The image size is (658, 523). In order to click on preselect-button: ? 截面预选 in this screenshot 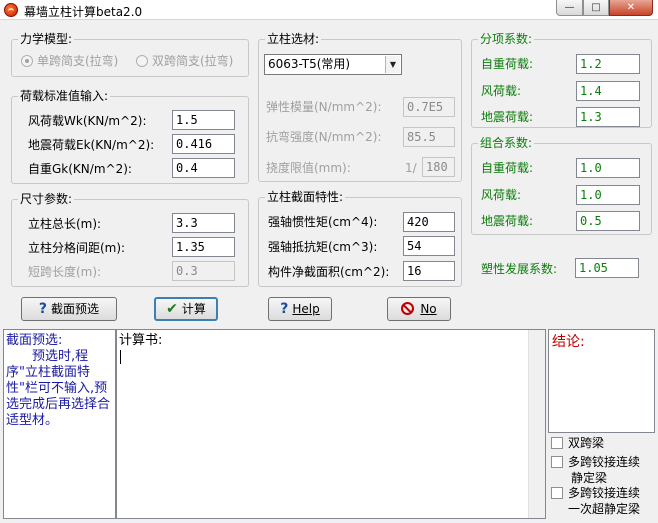, I will do `click(69, 309)`.